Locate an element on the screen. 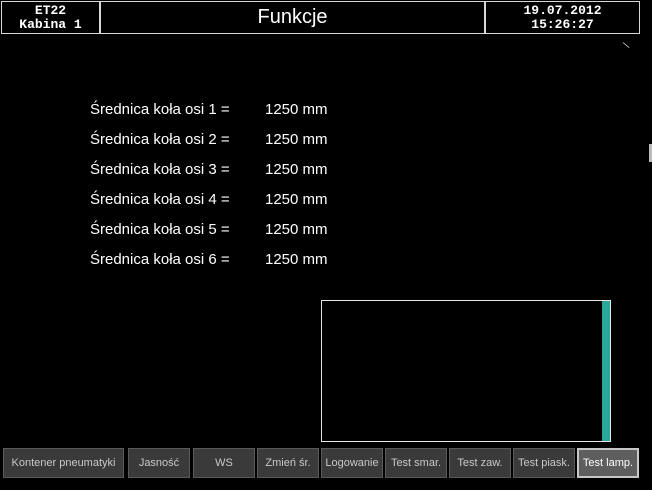 This screenshot has width=652, height=490. tab-jasnosc: Jasność is located at coordinates (159, 463).